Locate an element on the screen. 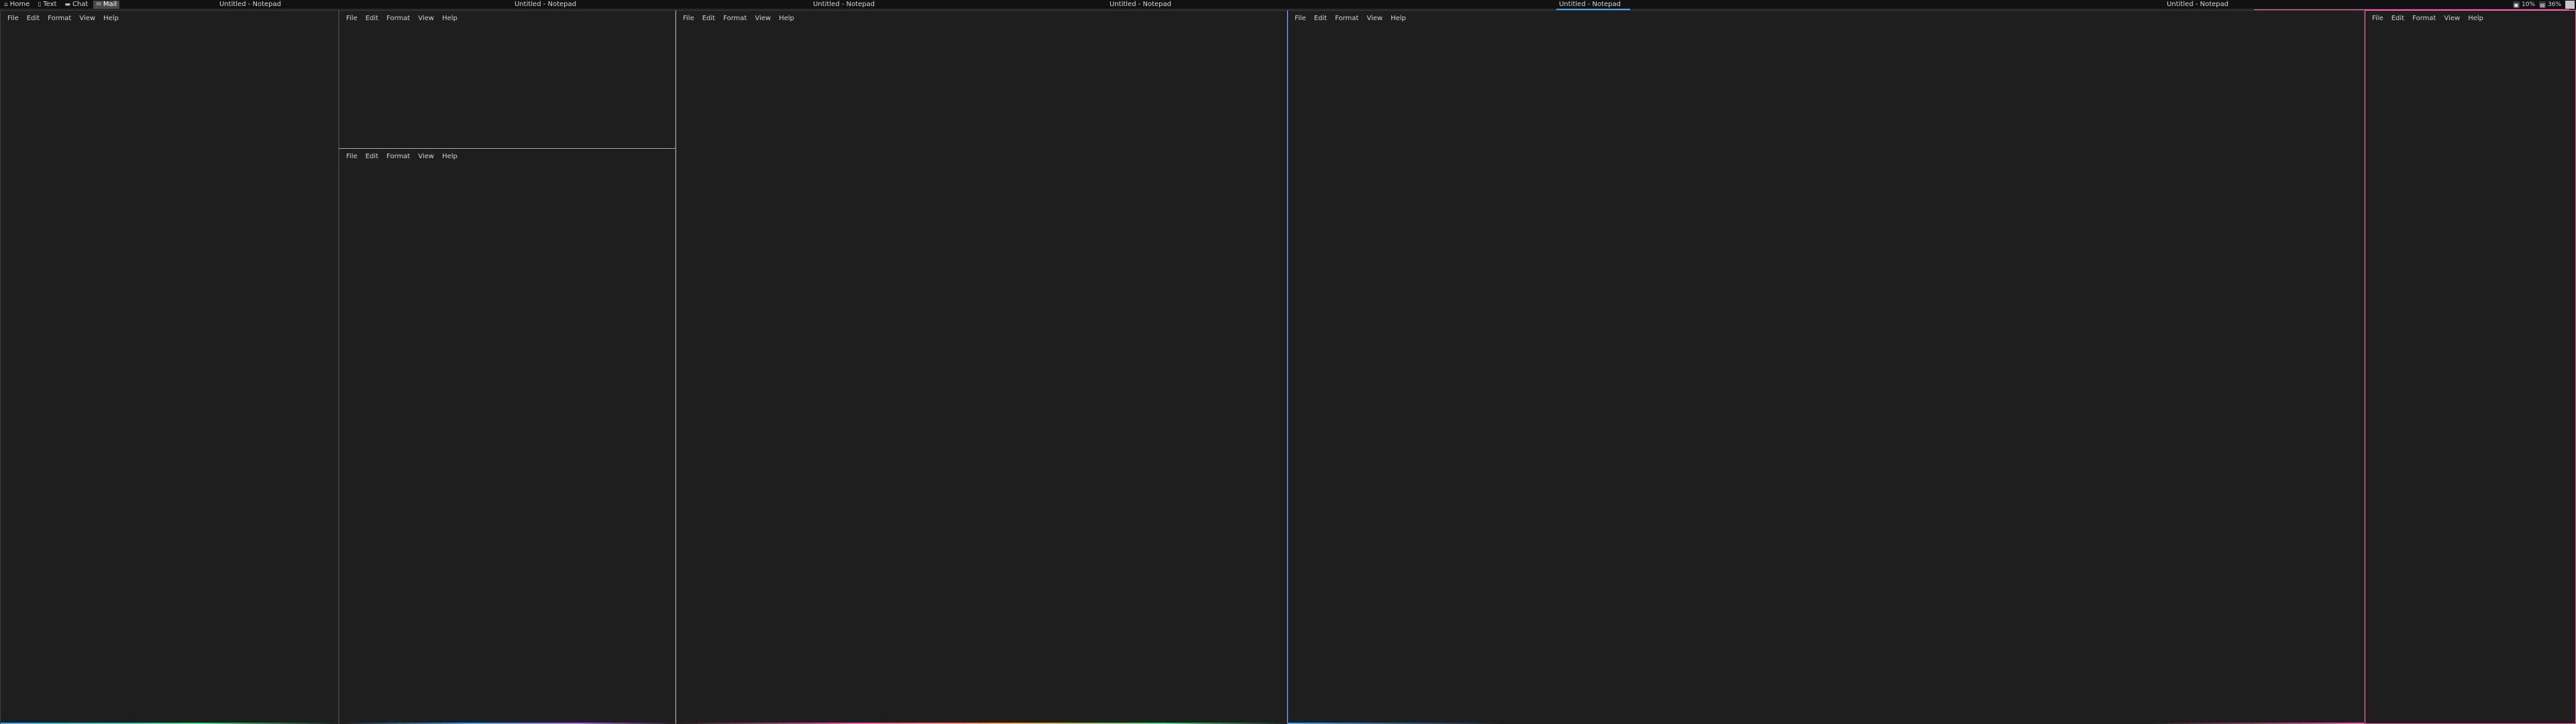 The height and width of the screenshot is (724, 2576). workspace-chat: ▬ Chat is located at coordinates (76, 5).